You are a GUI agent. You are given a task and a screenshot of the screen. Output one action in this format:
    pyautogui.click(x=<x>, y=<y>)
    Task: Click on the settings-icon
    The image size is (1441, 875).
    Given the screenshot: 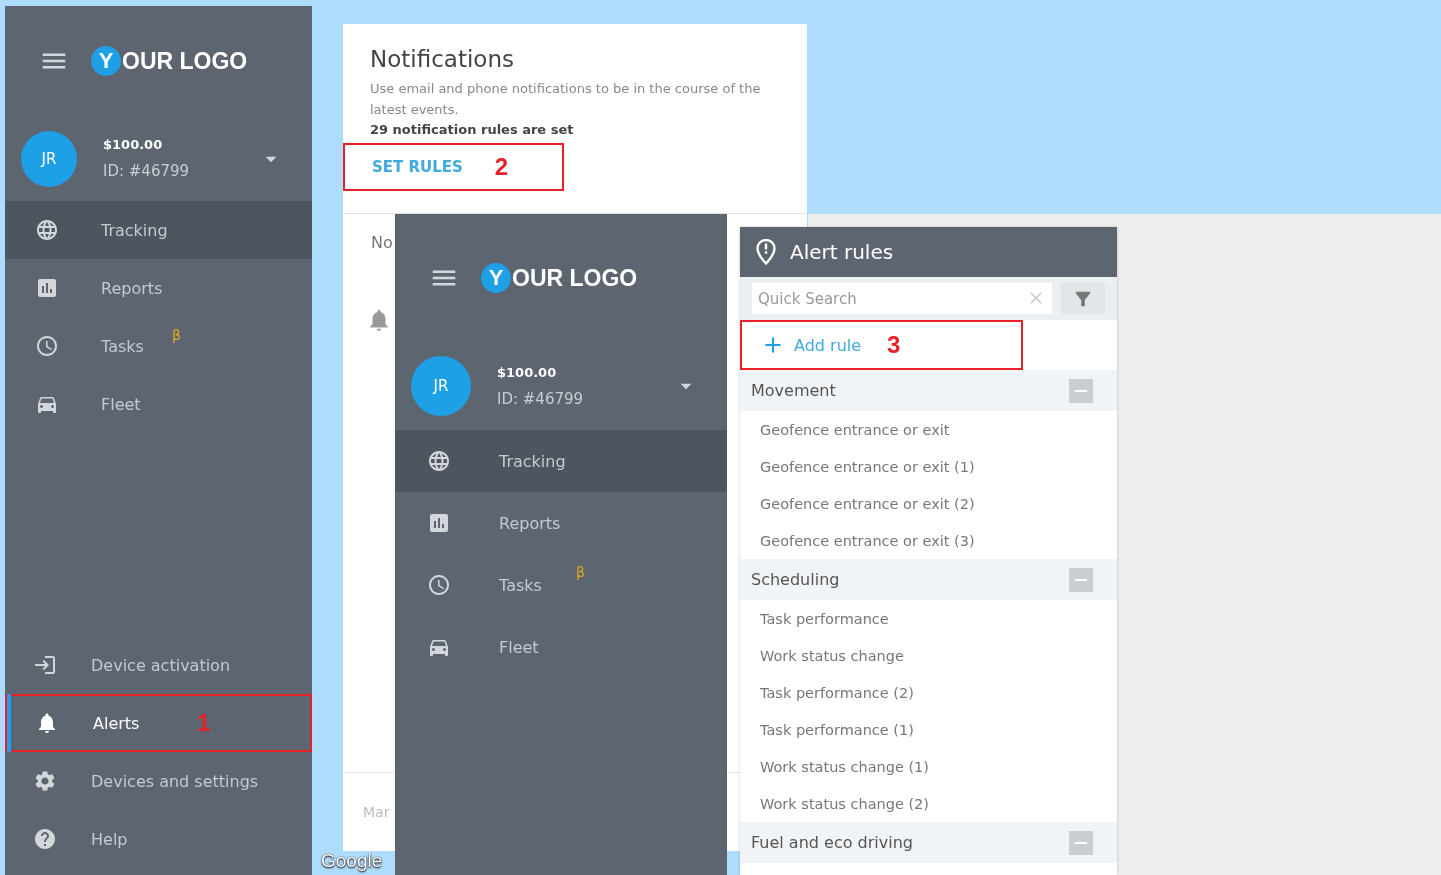 What is the action you would take?
    pyautogui.click(x=45, y=781)
    